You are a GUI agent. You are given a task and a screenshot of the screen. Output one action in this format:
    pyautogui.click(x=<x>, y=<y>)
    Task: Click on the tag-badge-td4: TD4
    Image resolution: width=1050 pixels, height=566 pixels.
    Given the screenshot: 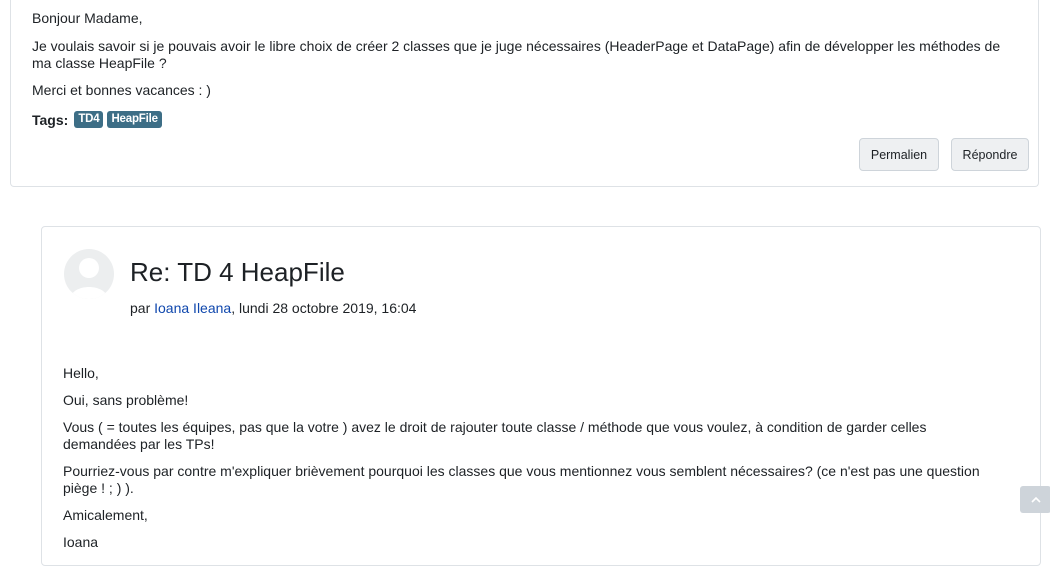 What is the action you would take?
    pyautogui.click(x=89, y=119)
    